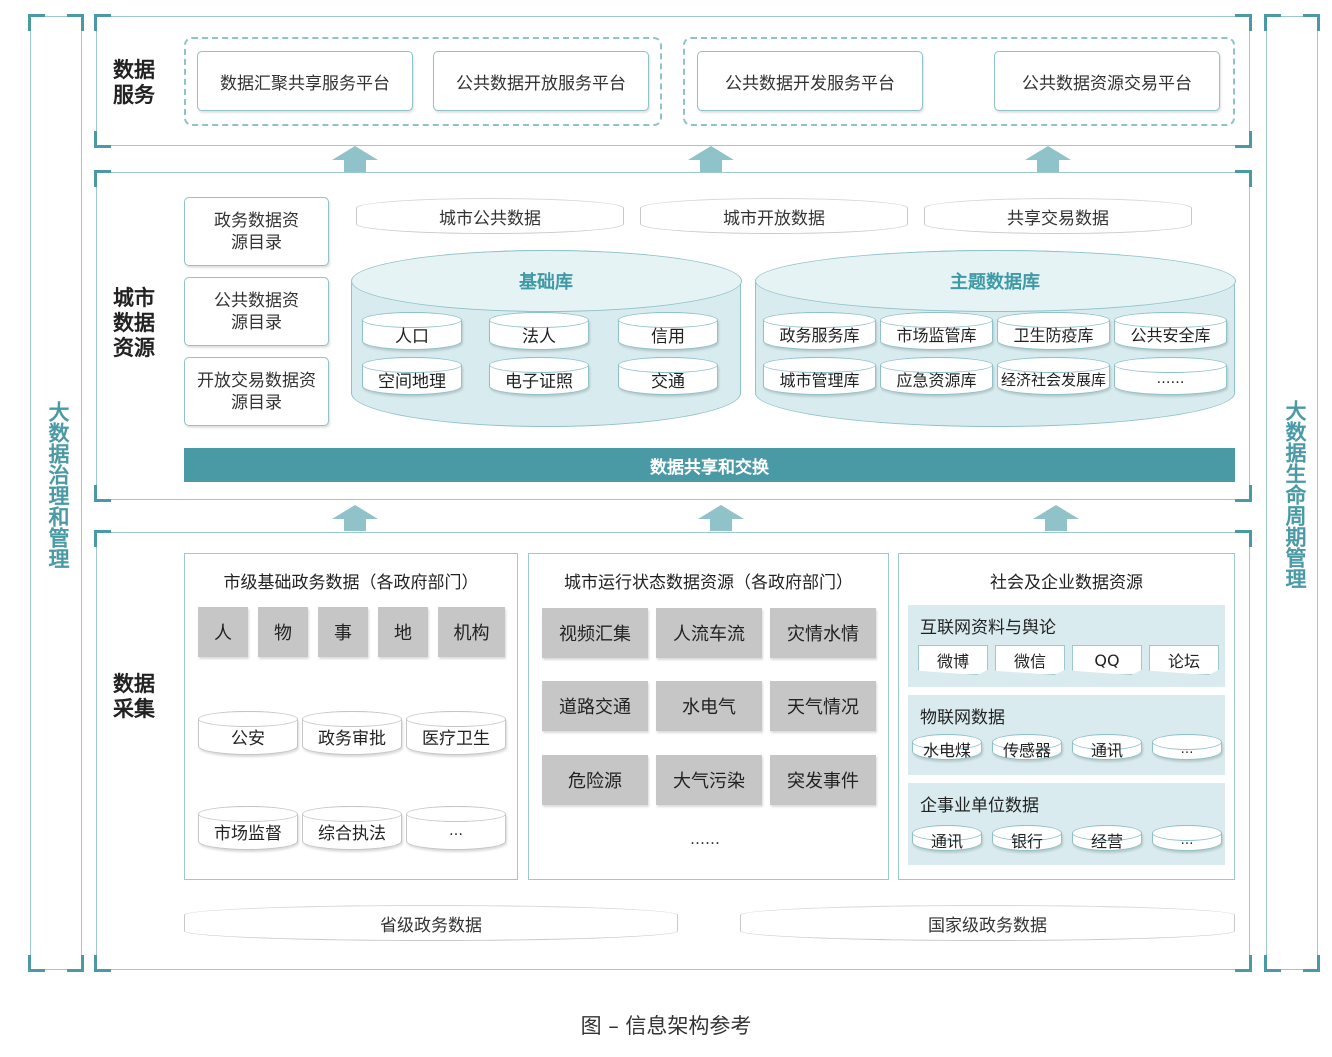  What do you see at coordinates (1053, 331) in the screenshot?
I see `db-health-epidemic: 卫生防疫库` at bounding box center [1053, 331].